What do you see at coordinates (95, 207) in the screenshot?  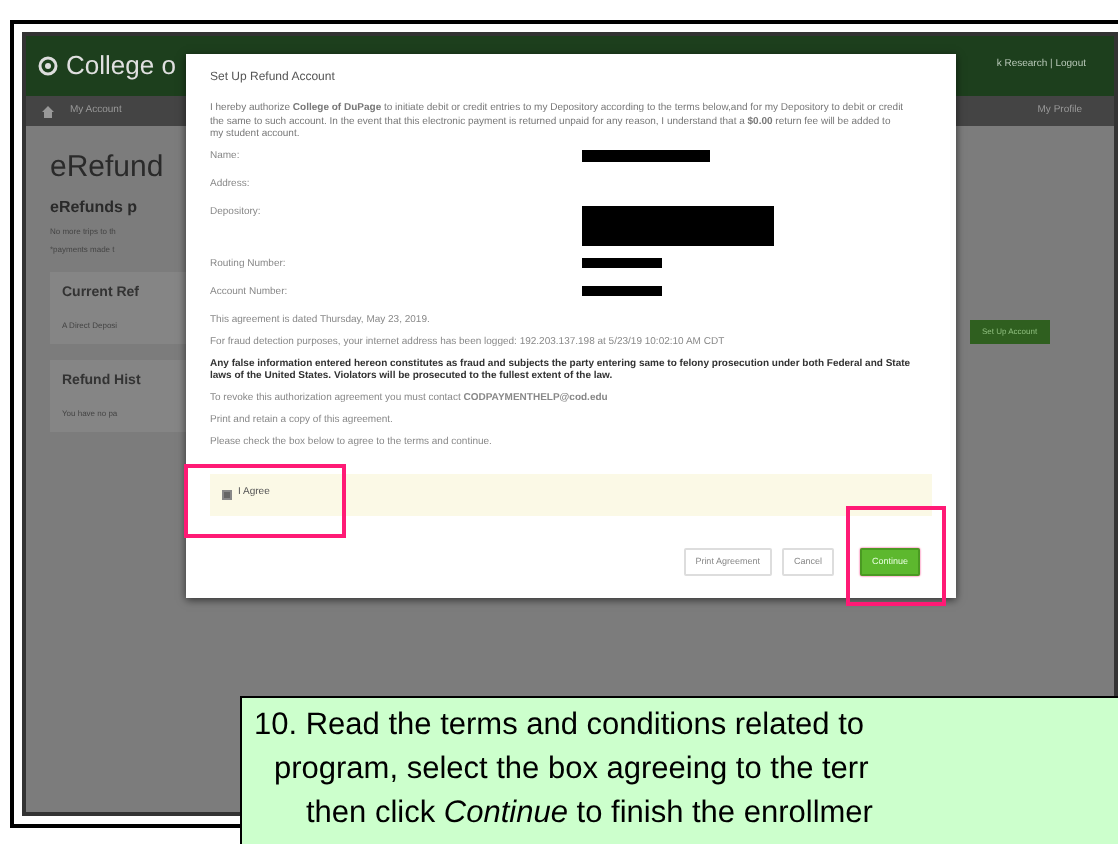 I see `page-subtitle: eRefunds p` at bounding box center [95, 207].